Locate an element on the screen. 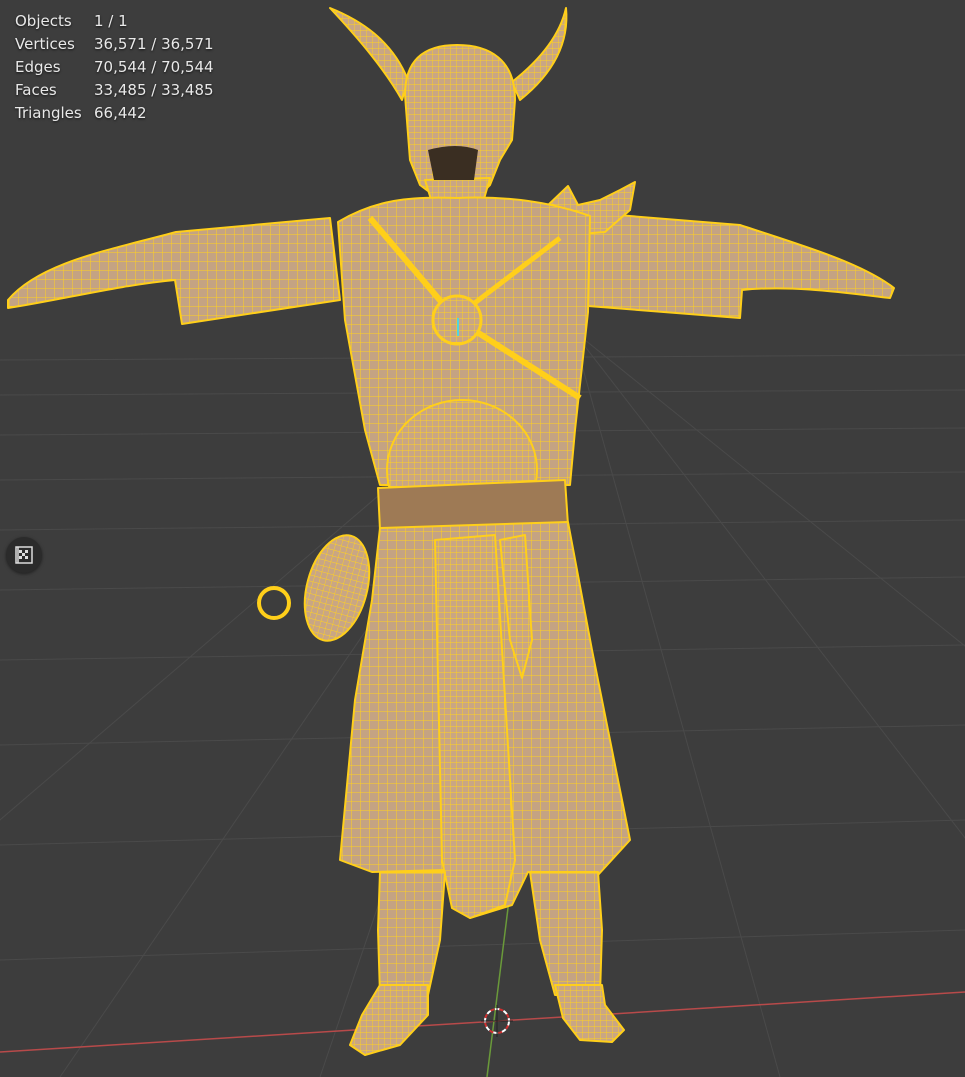 The image size is (965, 1077). 3d-cursor-icon is located at coordinates (497, 1021).